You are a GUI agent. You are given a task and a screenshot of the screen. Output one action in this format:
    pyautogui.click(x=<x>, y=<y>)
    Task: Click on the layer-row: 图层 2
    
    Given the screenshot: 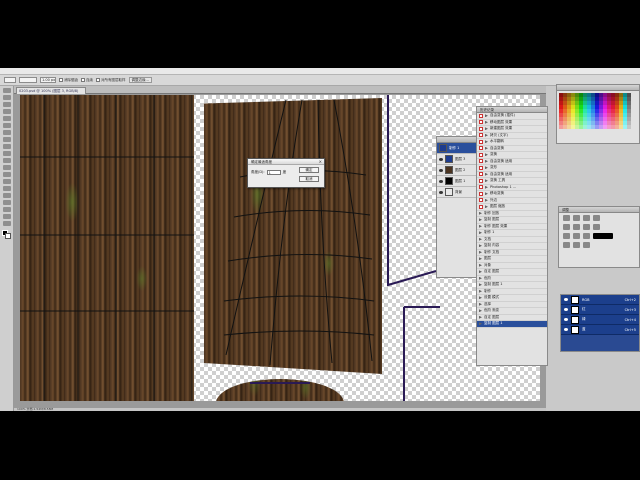 What is the action you would take?
    pyautogui.click(x=457, y=170)
    